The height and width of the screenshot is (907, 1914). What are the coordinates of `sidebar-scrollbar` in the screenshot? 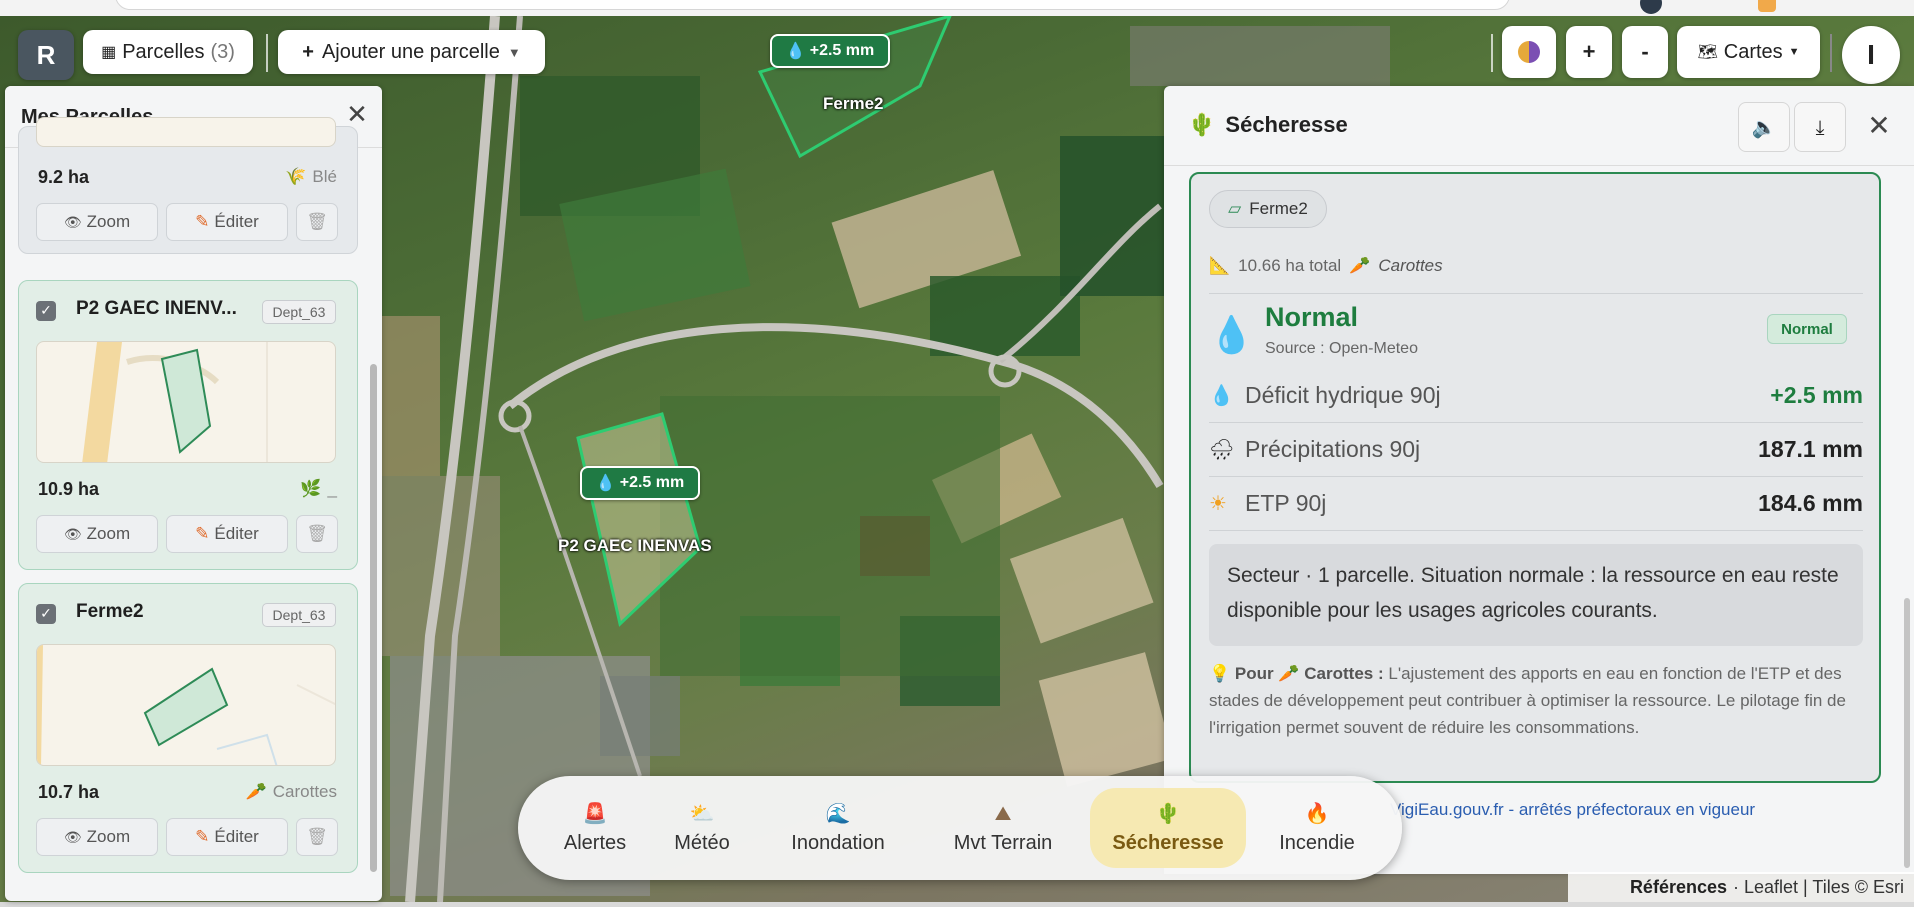 It's located at (373, 618).